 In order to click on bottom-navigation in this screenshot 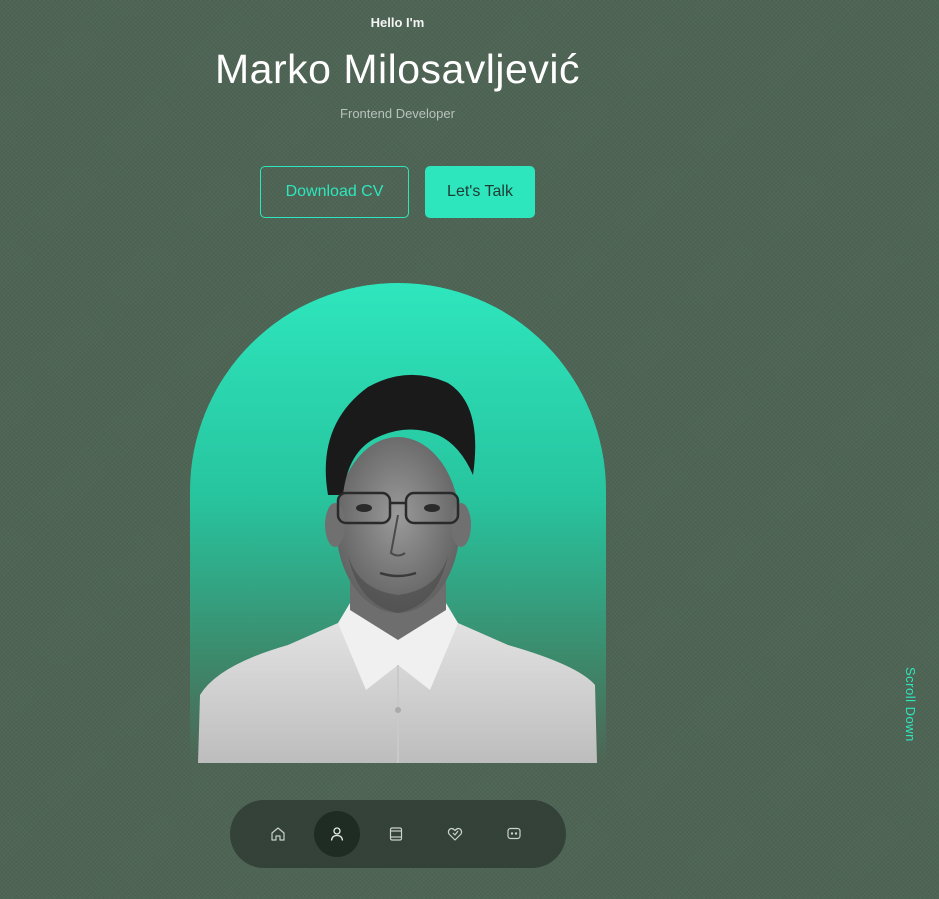, I will do `click(398, 834)`.